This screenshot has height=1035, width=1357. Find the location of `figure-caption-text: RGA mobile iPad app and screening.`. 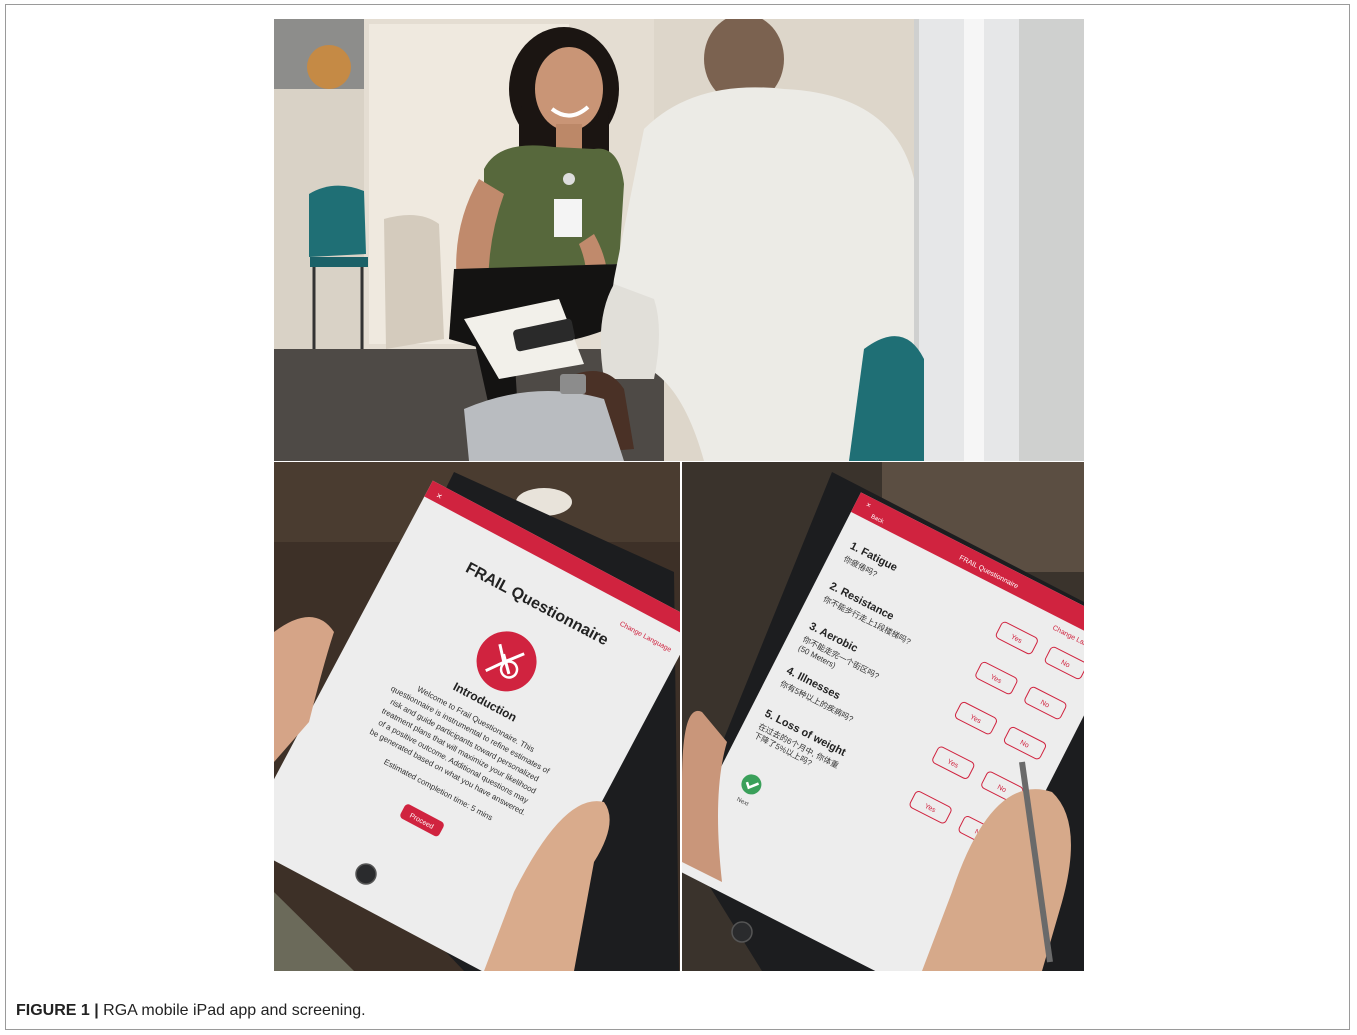

figure-caption-text: RGA mobile iPad app and screening. is located at coordinates (234, 1010).